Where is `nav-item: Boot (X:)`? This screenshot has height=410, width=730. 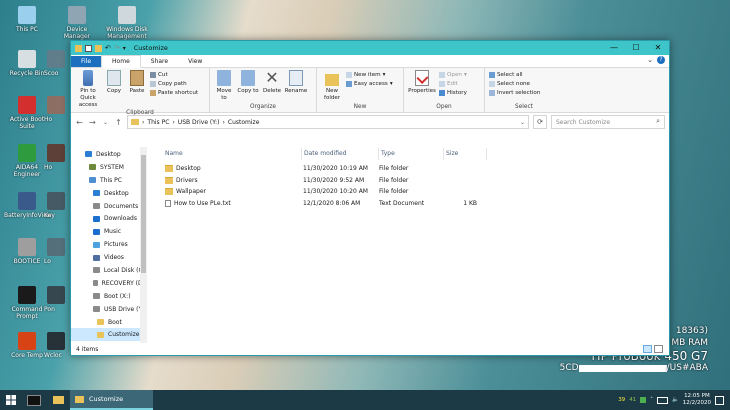 nav-item: Boot (X:) is located at coordinates (109, 296).